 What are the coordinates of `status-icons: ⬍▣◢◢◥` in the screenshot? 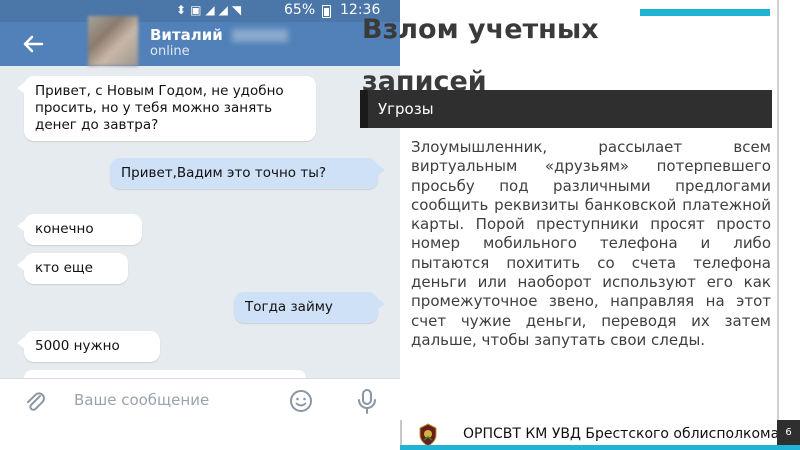 It's located at (210, 10).